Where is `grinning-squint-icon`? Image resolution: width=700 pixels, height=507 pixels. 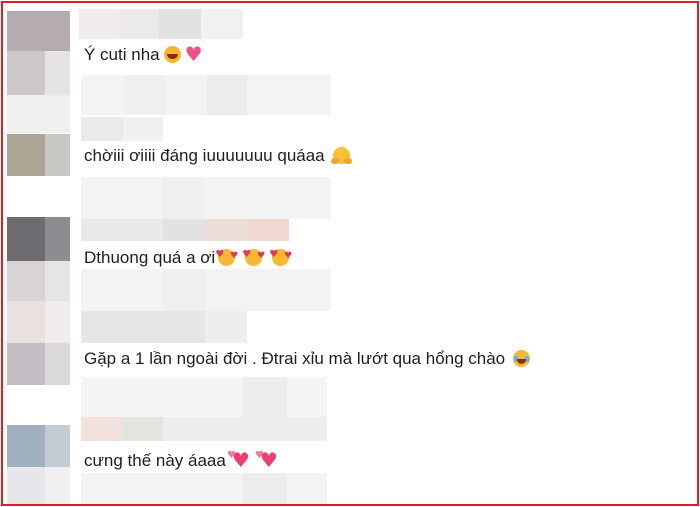 grinning-squint-icon is located at coordinates (172, 54).